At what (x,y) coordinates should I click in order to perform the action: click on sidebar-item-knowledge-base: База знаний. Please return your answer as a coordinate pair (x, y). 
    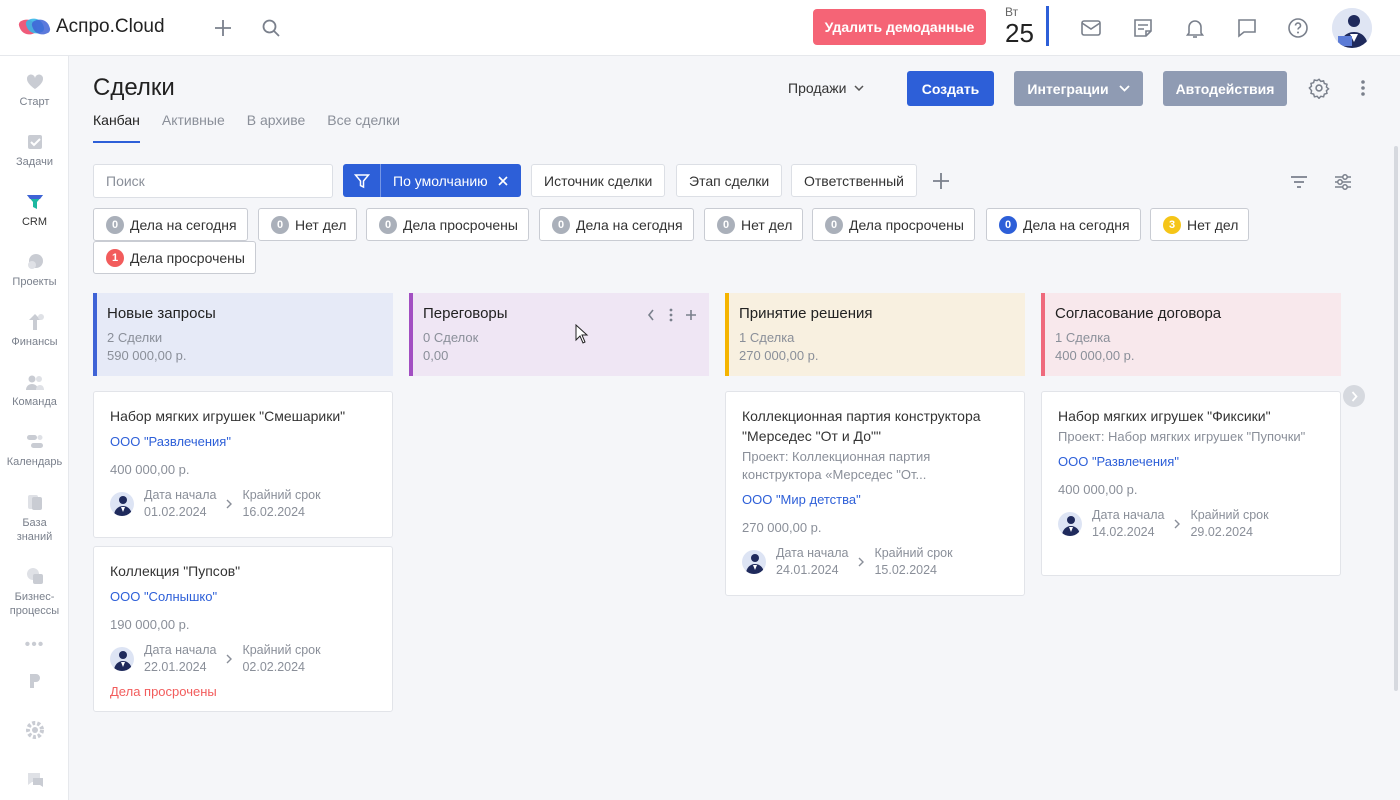
    Looking at the image, I should click on (34, 518).